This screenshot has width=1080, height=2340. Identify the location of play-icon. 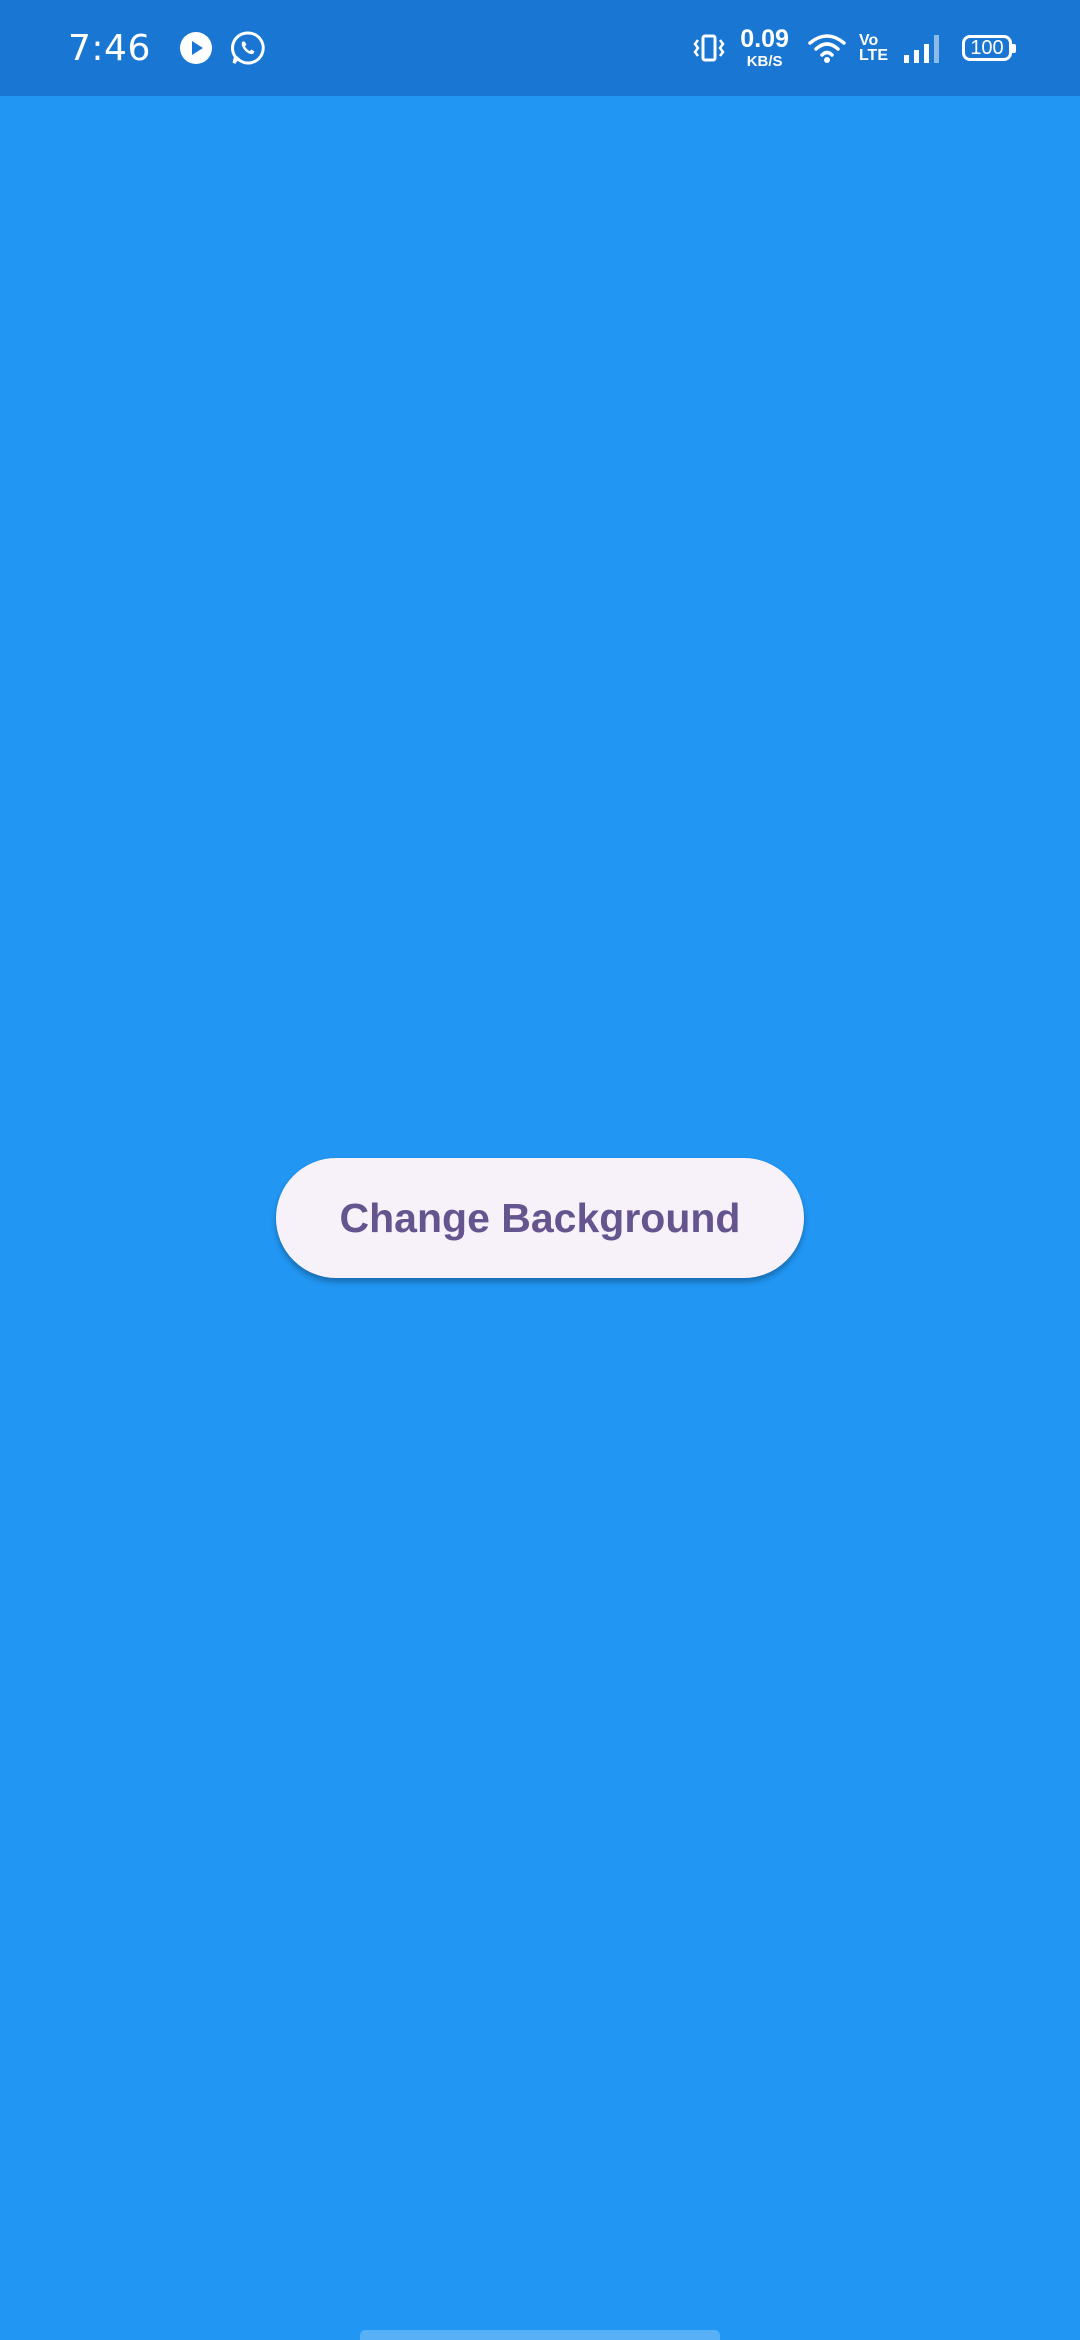
(196, 48).